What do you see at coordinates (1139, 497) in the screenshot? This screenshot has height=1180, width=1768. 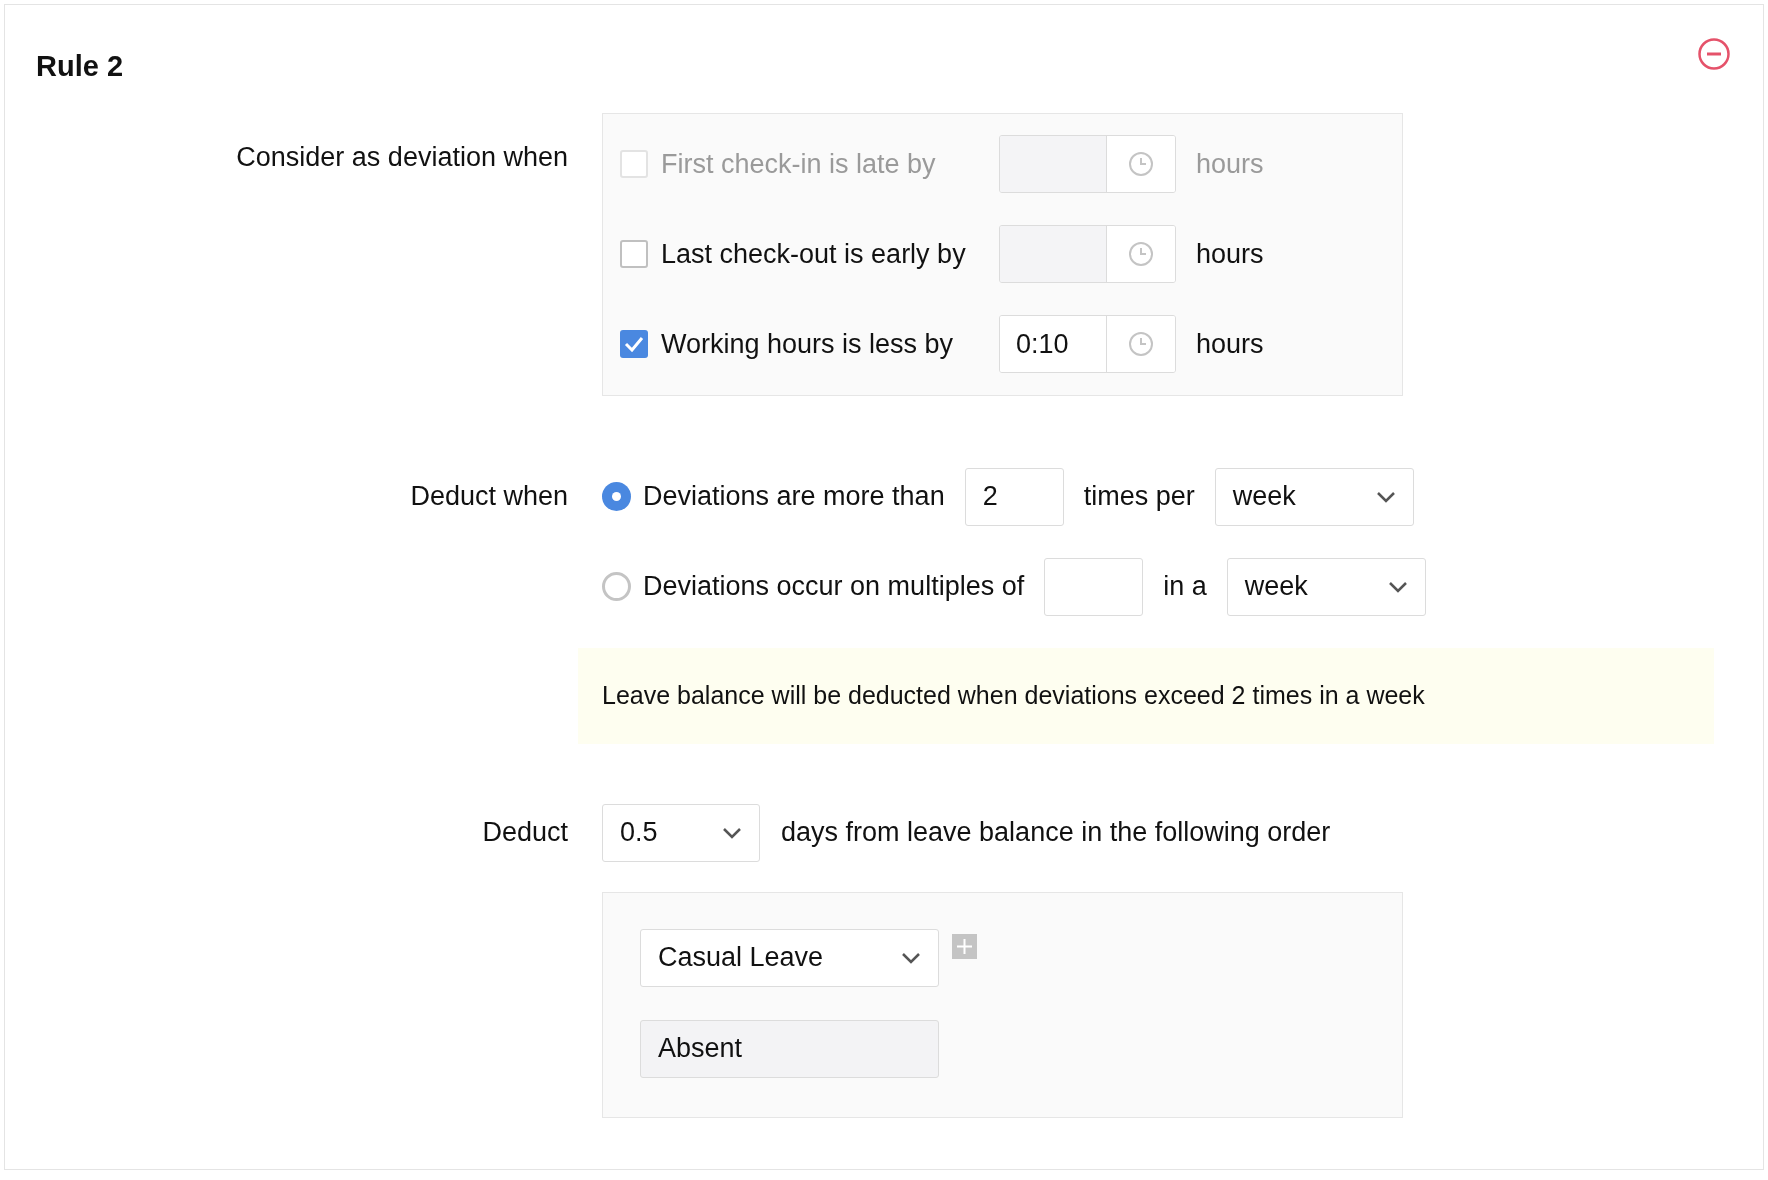 I see `connector-label: times per` at bounding box center [1139, 497].